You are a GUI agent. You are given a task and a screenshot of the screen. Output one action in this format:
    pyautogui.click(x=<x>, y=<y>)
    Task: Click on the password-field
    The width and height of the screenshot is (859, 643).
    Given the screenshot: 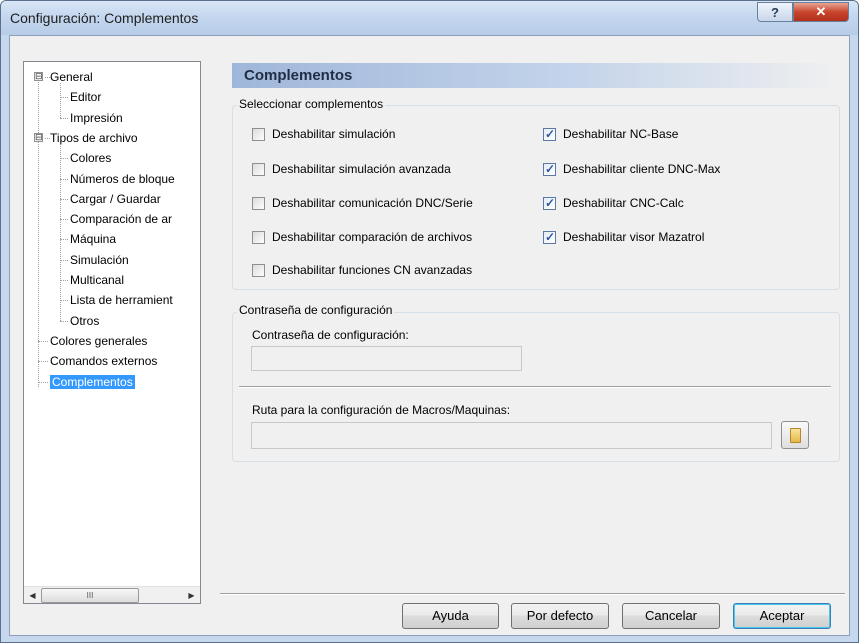 What is the action you would take?
    pyautogui.click(x=386, y=358)
    